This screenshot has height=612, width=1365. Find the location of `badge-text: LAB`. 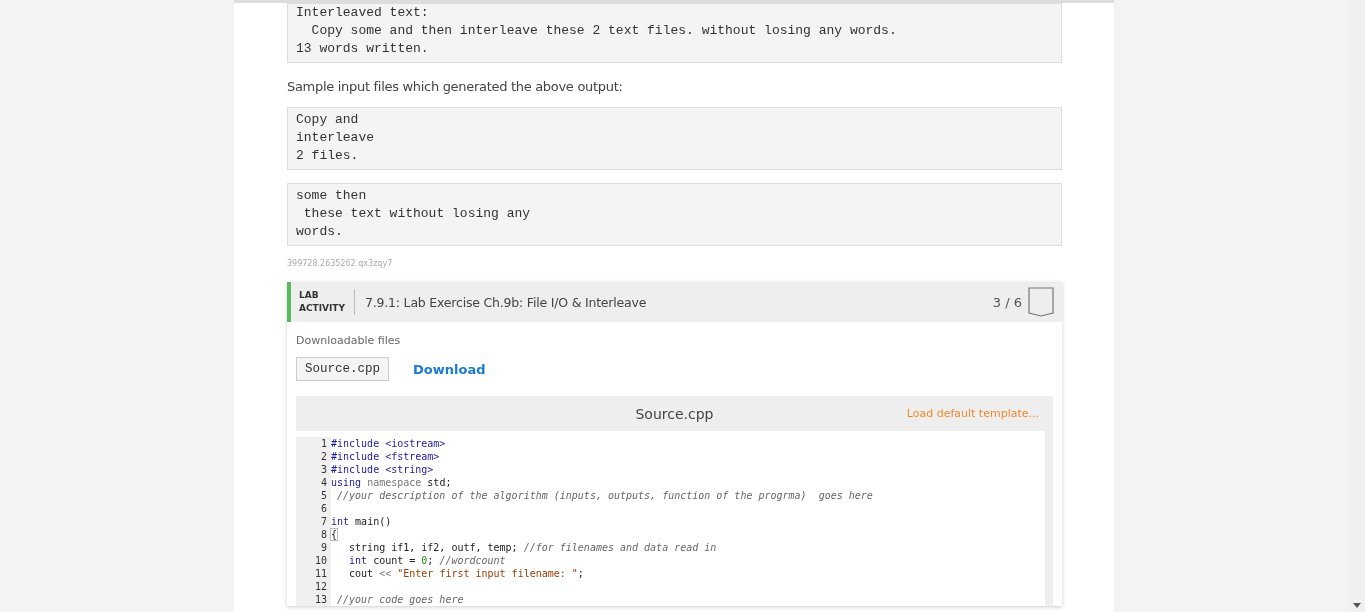

badge-text: LAB is located at coordinates (309, 295).